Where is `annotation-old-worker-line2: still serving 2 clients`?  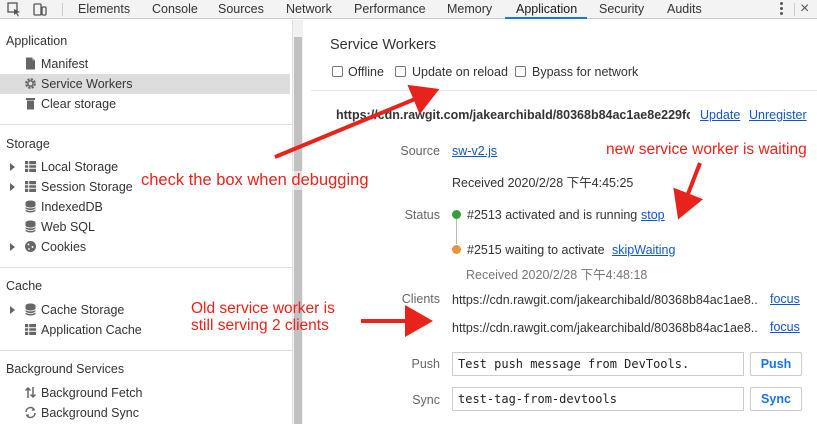 annotation-old-worker-line2: still serving 2 clients is located at coordinates (260, 325).